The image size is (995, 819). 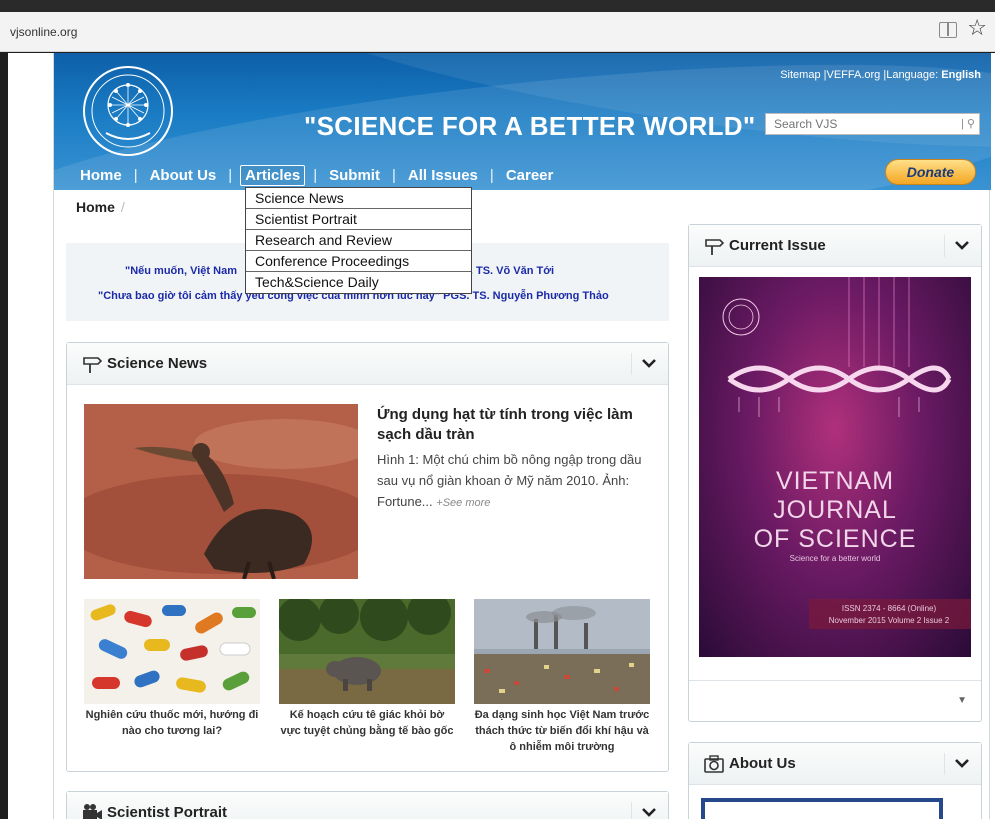 I want to click on pelican-illustration, so click(x=221, y=491).